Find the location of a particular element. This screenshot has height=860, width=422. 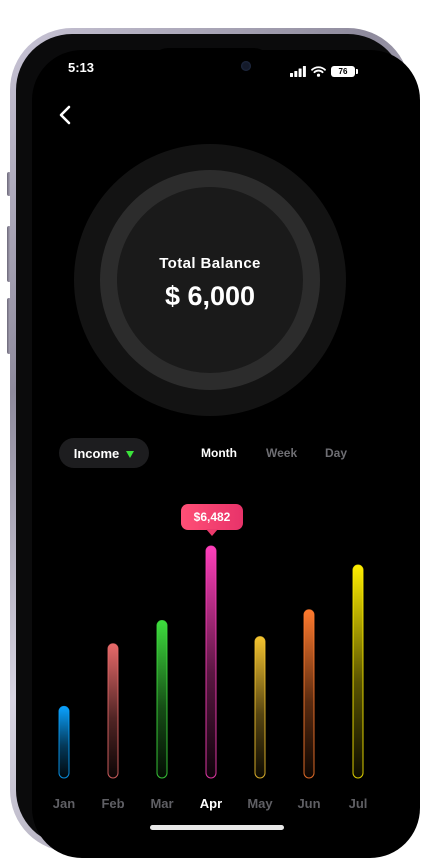

month-label-may: May is located at coordinates (260, 803).